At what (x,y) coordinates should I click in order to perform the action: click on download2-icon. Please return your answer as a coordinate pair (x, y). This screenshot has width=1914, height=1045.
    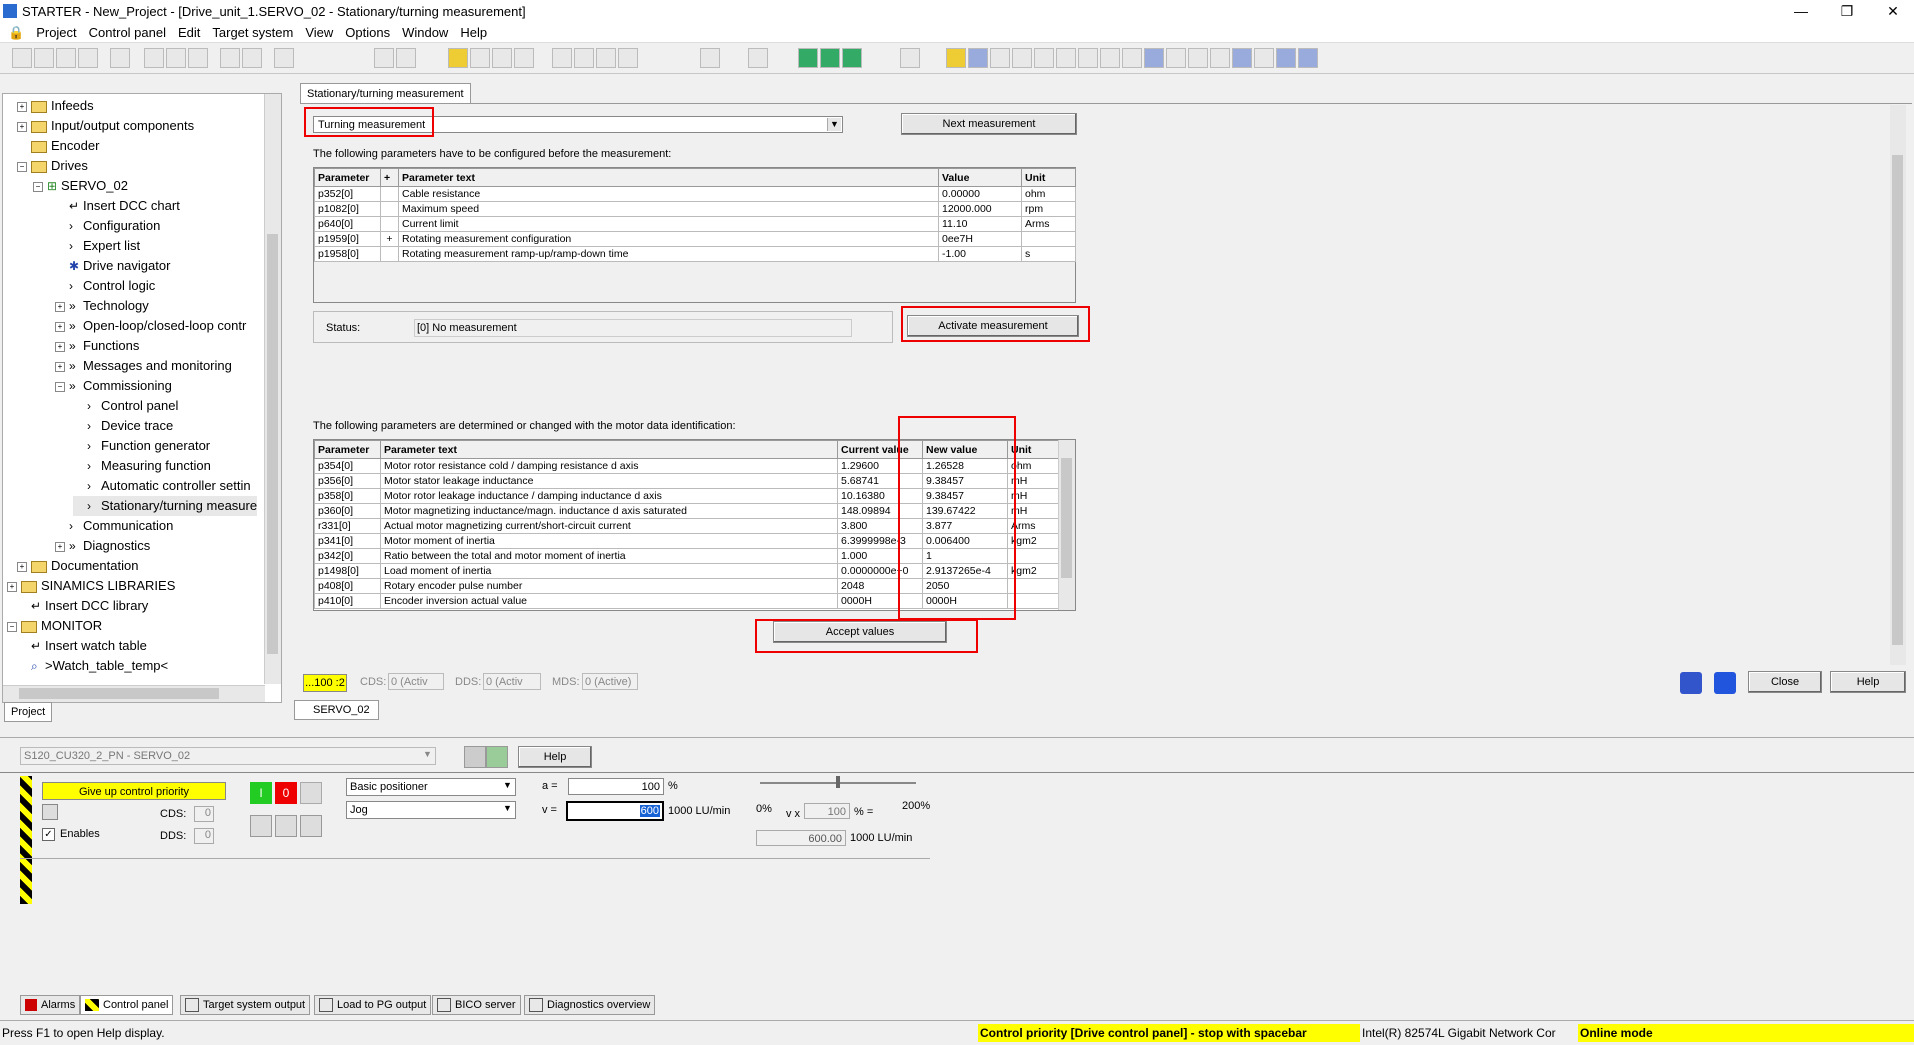
    Looking at the image, I should click on (502, 58).